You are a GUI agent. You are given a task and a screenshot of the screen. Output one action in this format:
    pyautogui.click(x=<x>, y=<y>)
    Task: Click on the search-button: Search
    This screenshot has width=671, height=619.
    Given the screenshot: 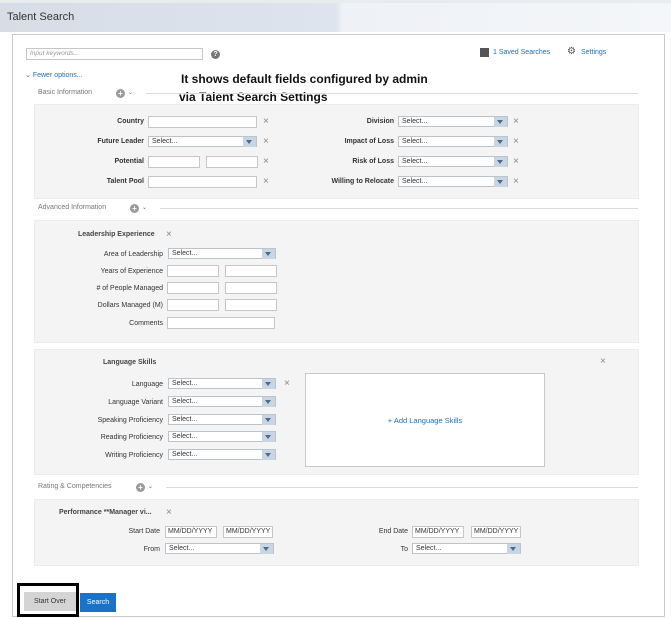 What is the action you would take?
    pyautogui.click(x=98, y=602)
    